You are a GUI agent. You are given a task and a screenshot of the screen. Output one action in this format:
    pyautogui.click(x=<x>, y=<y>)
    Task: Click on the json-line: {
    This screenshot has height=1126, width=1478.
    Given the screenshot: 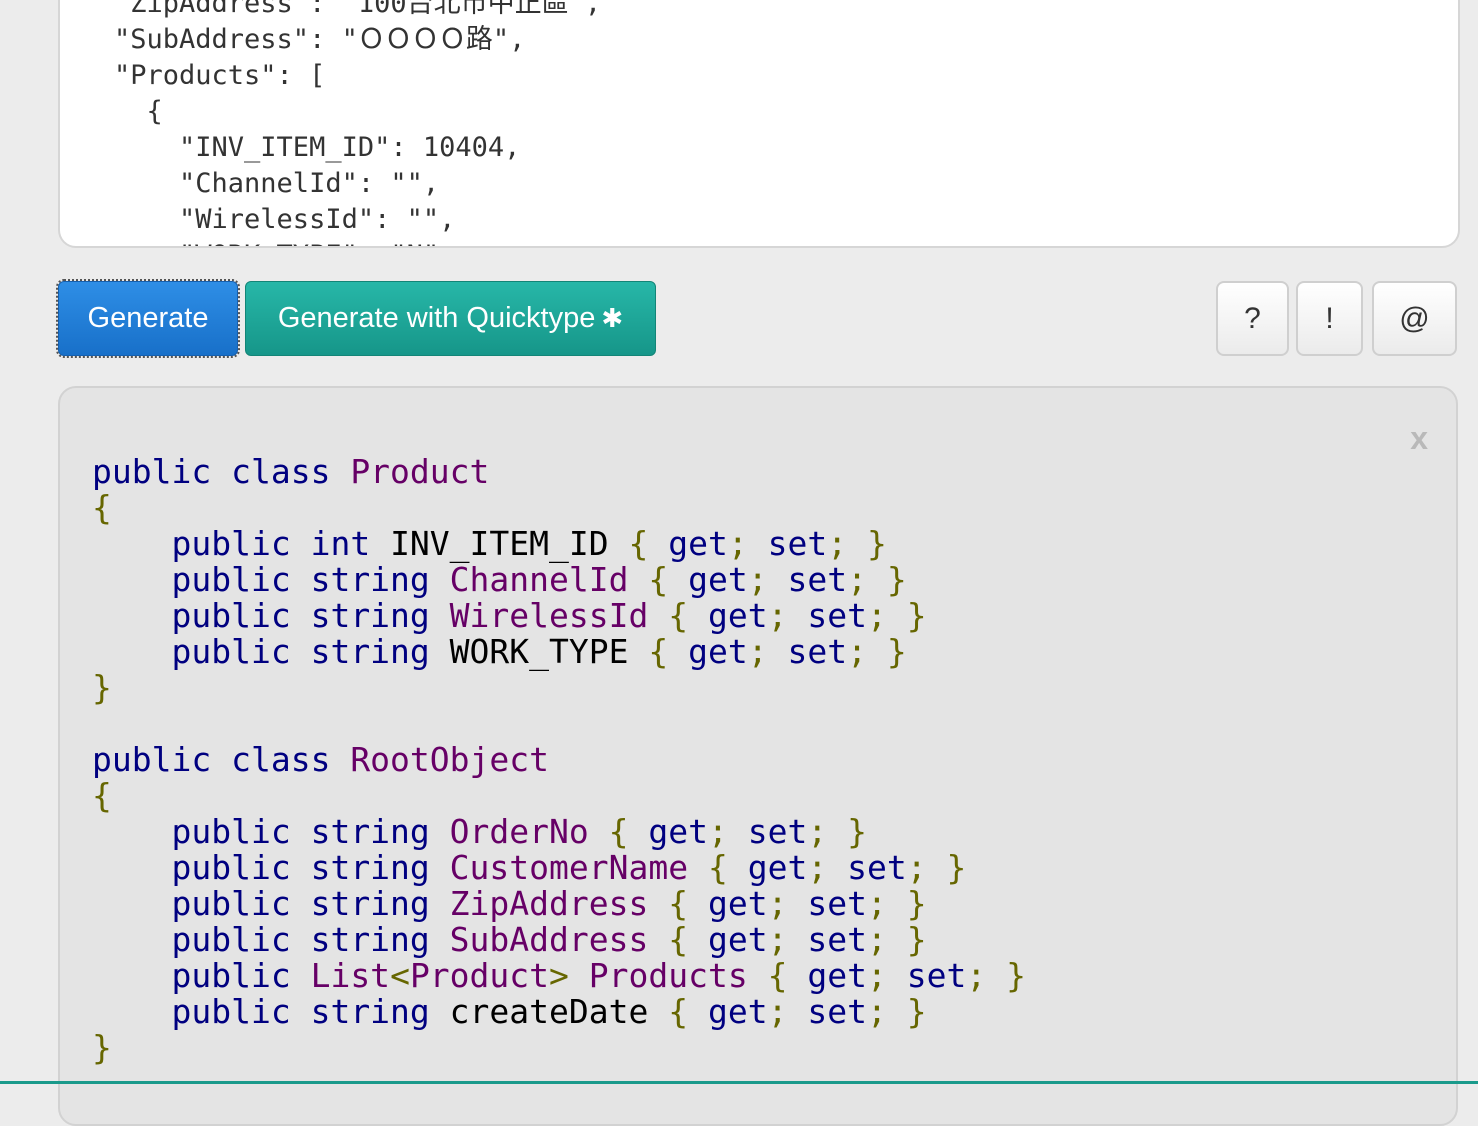 What is the action you would take?
    pyautogui.click(x=138, y=111)
    